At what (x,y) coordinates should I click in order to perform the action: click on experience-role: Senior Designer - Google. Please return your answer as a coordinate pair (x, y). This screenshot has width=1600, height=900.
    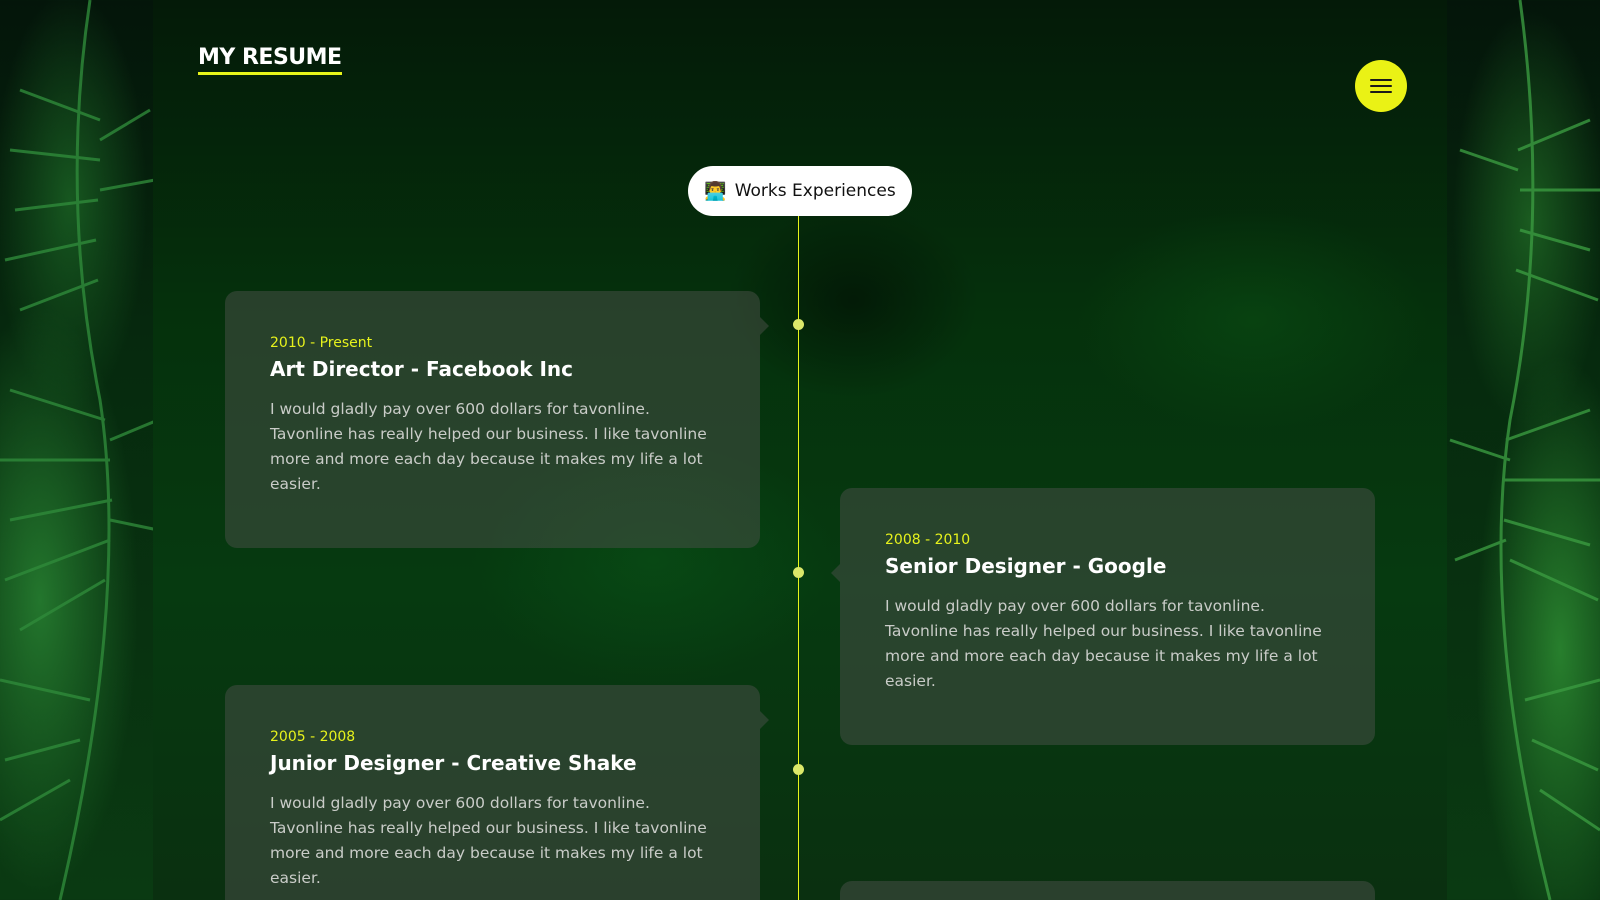
    Looking at the image, I should click on (1026, 566).